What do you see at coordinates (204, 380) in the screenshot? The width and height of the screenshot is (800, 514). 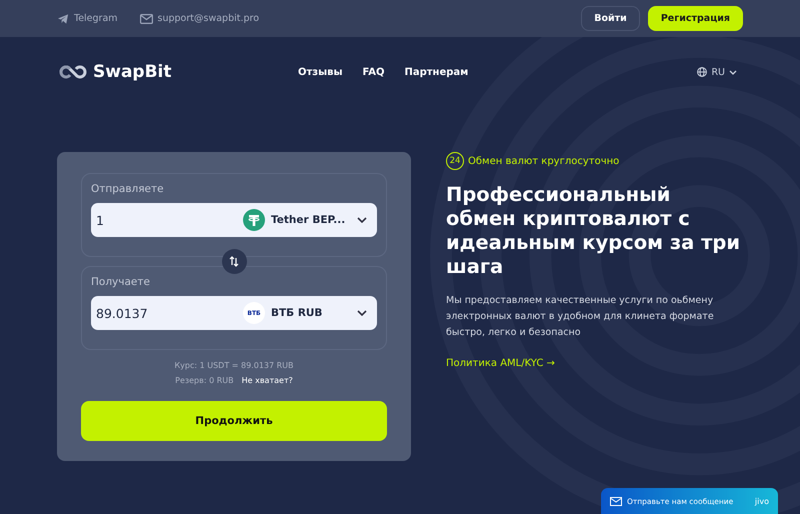 I see `reserve-text: Резерв: 0 RUB` at bounding box center [204, 380].